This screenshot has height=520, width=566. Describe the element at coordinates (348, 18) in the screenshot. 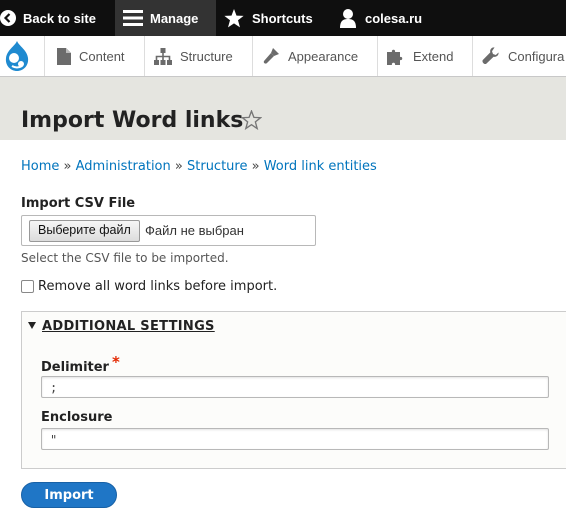

I see `user-icon` at that location.